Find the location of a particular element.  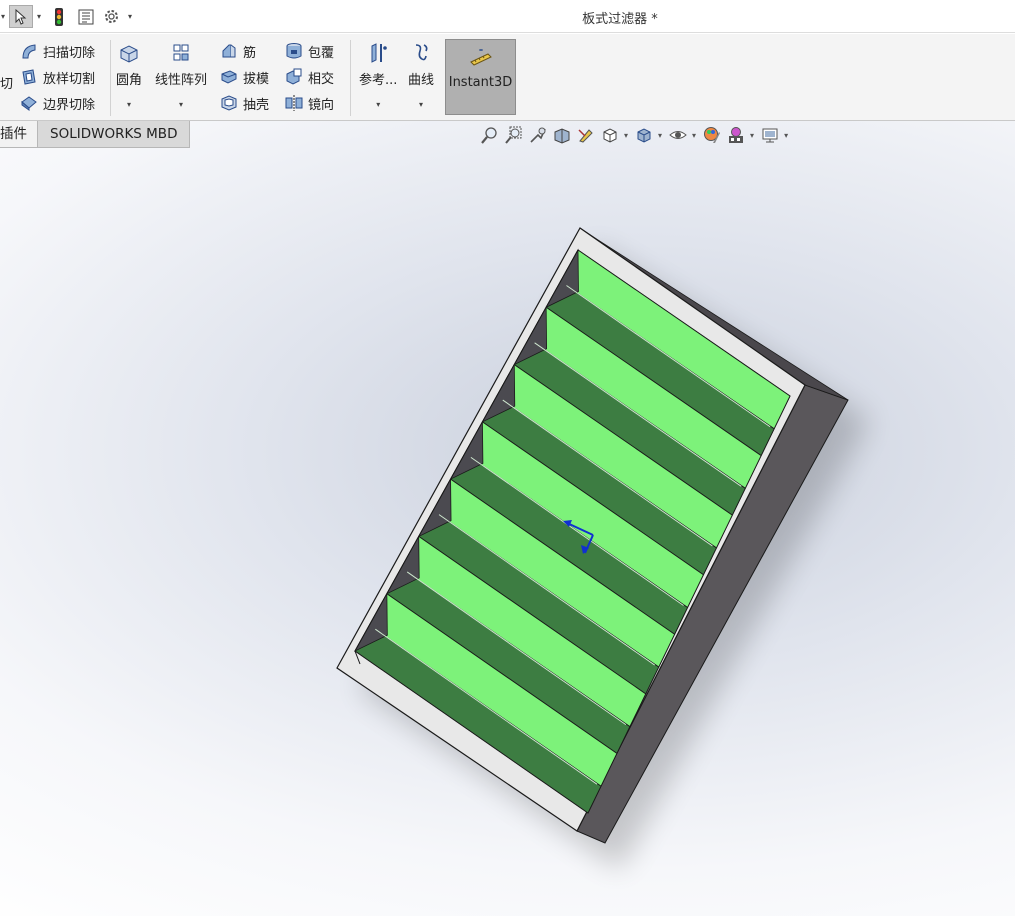

draft-button: 拔模 is located at coordinates (244, 77).